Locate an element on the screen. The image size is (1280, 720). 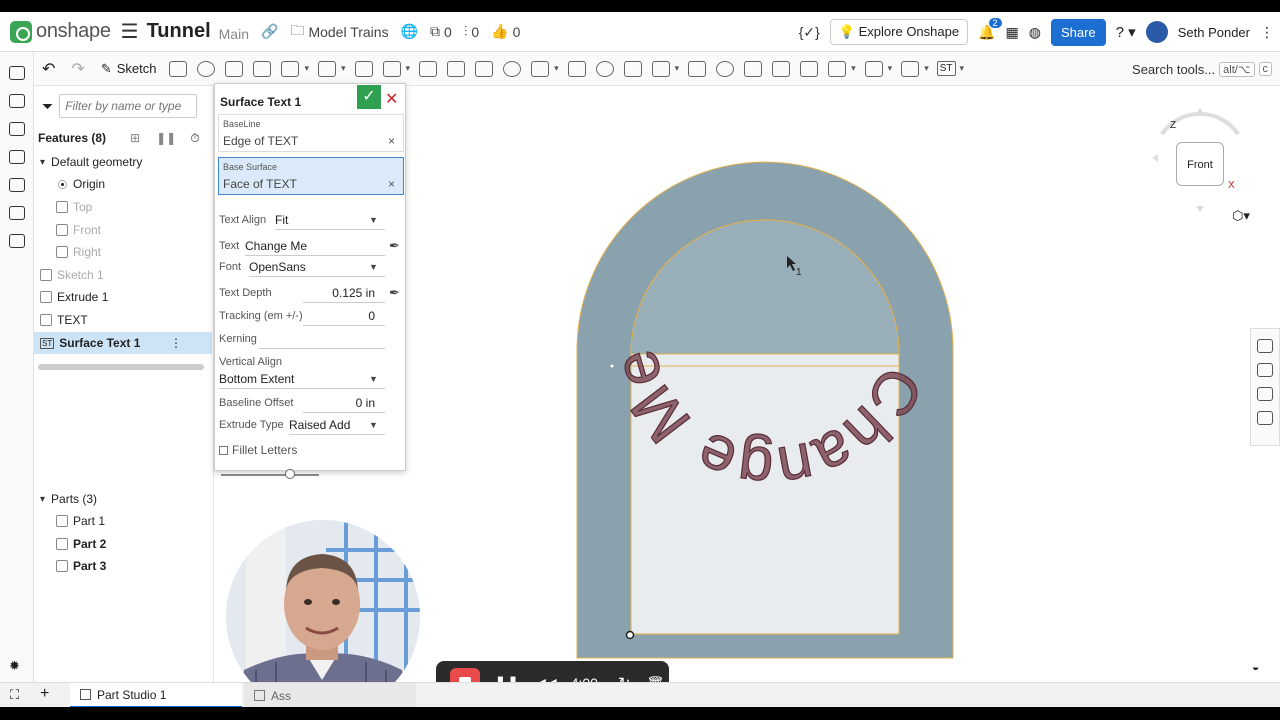
font-select: OpenSans is located at coordinates (277, 267).